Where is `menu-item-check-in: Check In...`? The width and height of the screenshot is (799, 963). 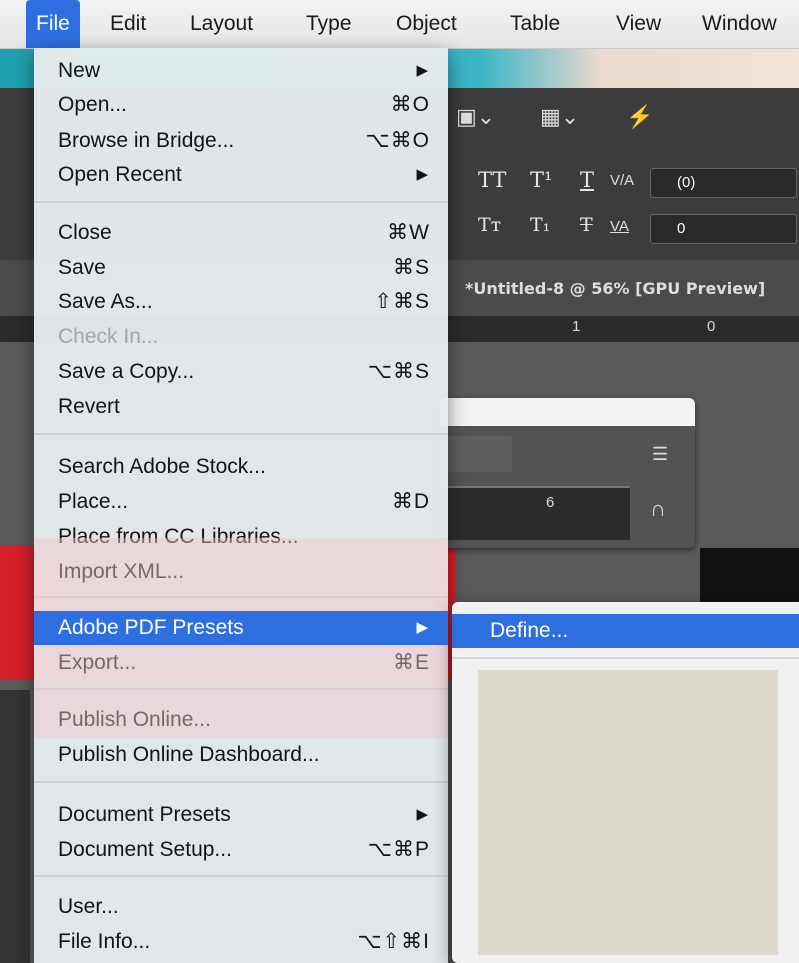
menu-item-check-in: Check In... is located at coordinates (241, 337).